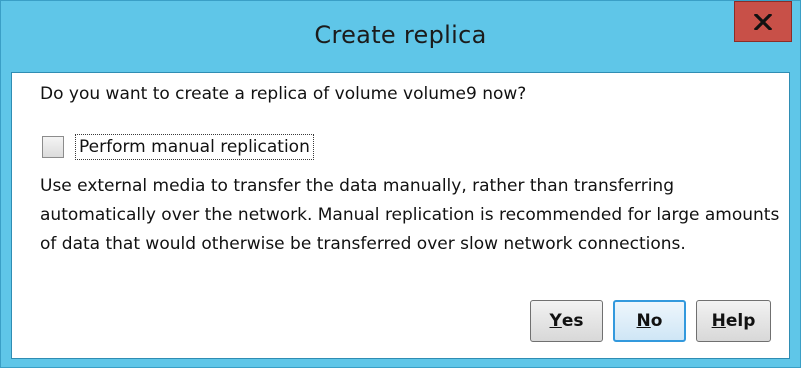  Describe the element at coordinates (656, 321) in the screenshot. I see `no-label-rest: o` at that location.